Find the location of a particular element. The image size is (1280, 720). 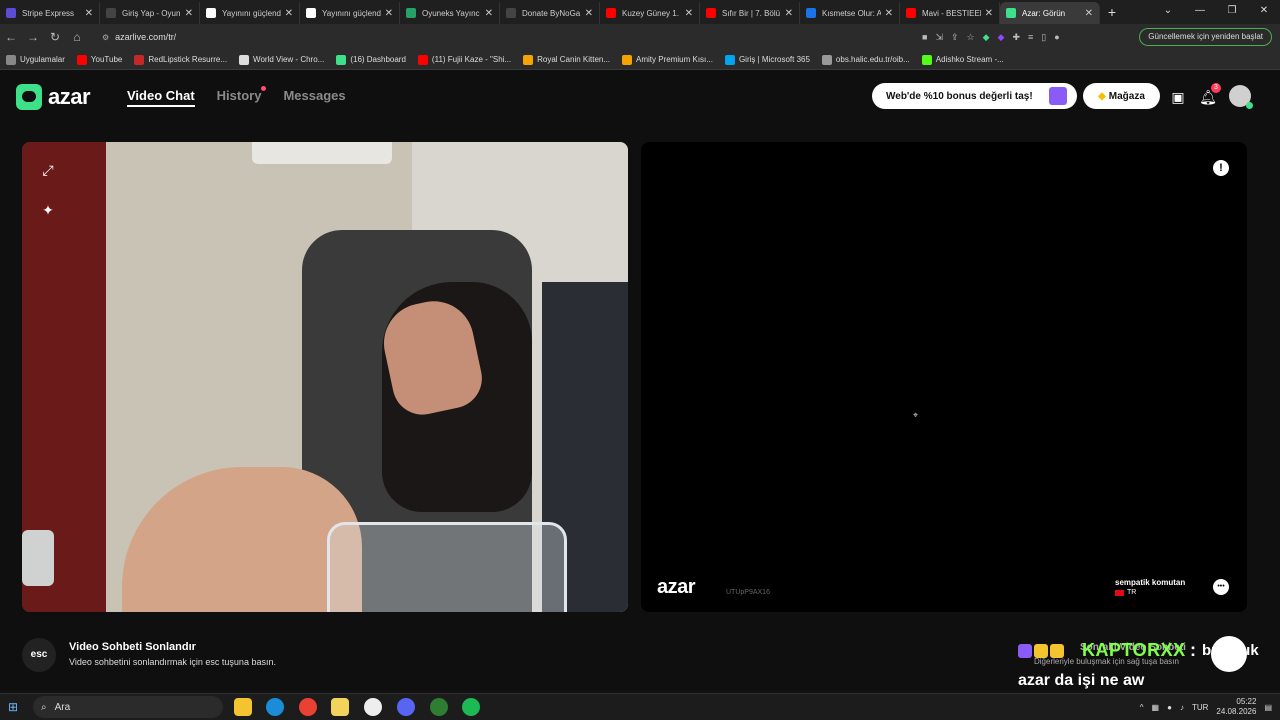

tab-title: Kısmetse Olur: A is located at coordinates (851, 13).